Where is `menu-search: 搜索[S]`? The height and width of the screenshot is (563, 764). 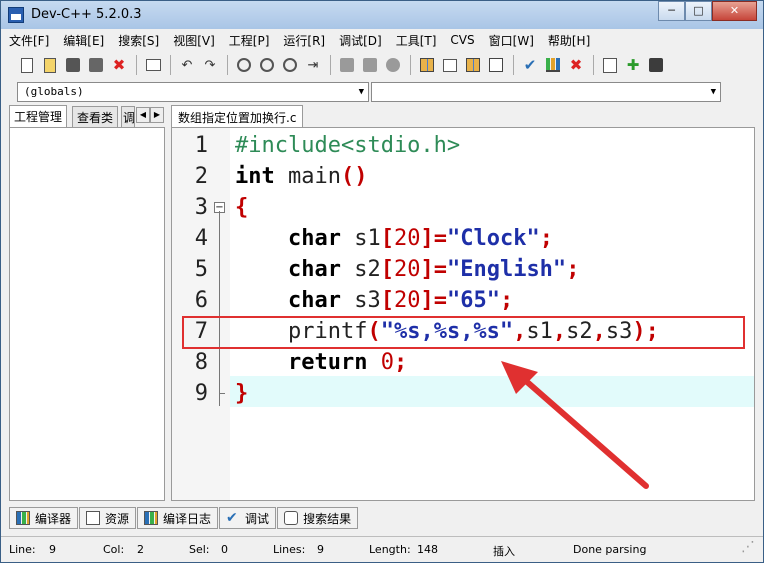 menu-search: 搜索[S] is located at coordinates (138, 40).